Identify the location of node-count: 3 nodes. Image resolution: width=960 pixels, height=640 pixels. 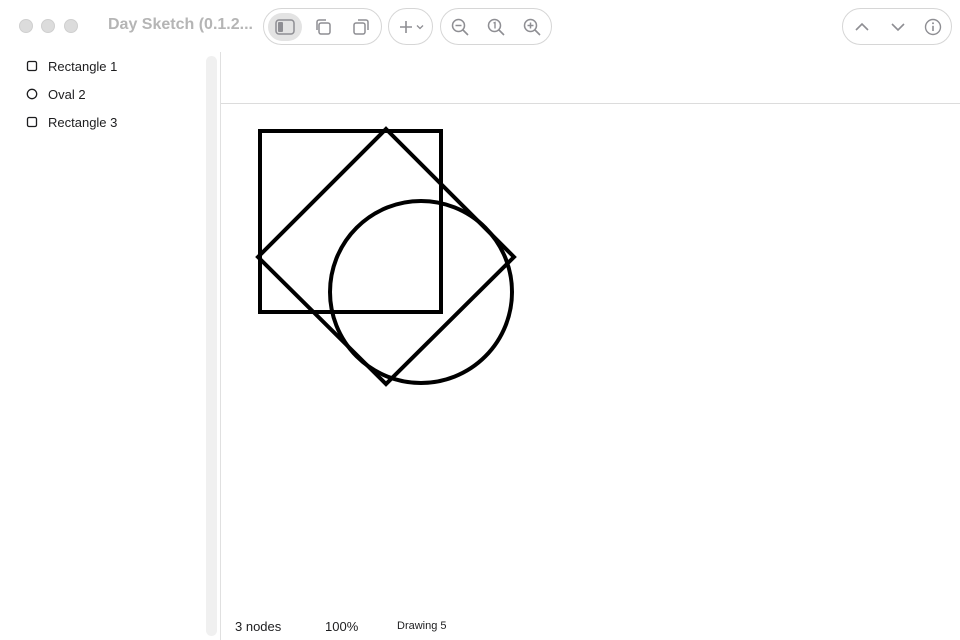
(258, 626).